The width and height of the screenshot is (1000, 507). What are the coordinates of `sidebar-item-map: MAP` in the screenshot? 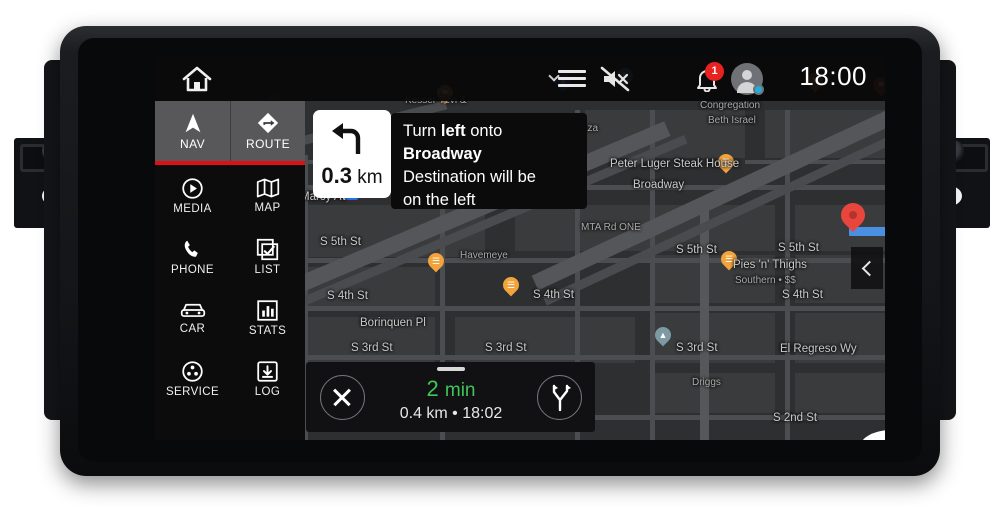 It's located at (267, 195).